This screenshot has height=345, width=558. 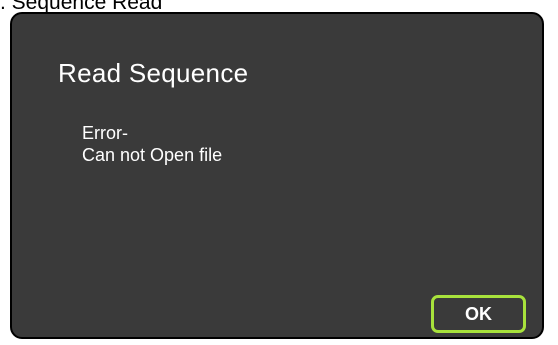 I want to click on dialog-title: Read Sequence, so click(x=153, y=73).